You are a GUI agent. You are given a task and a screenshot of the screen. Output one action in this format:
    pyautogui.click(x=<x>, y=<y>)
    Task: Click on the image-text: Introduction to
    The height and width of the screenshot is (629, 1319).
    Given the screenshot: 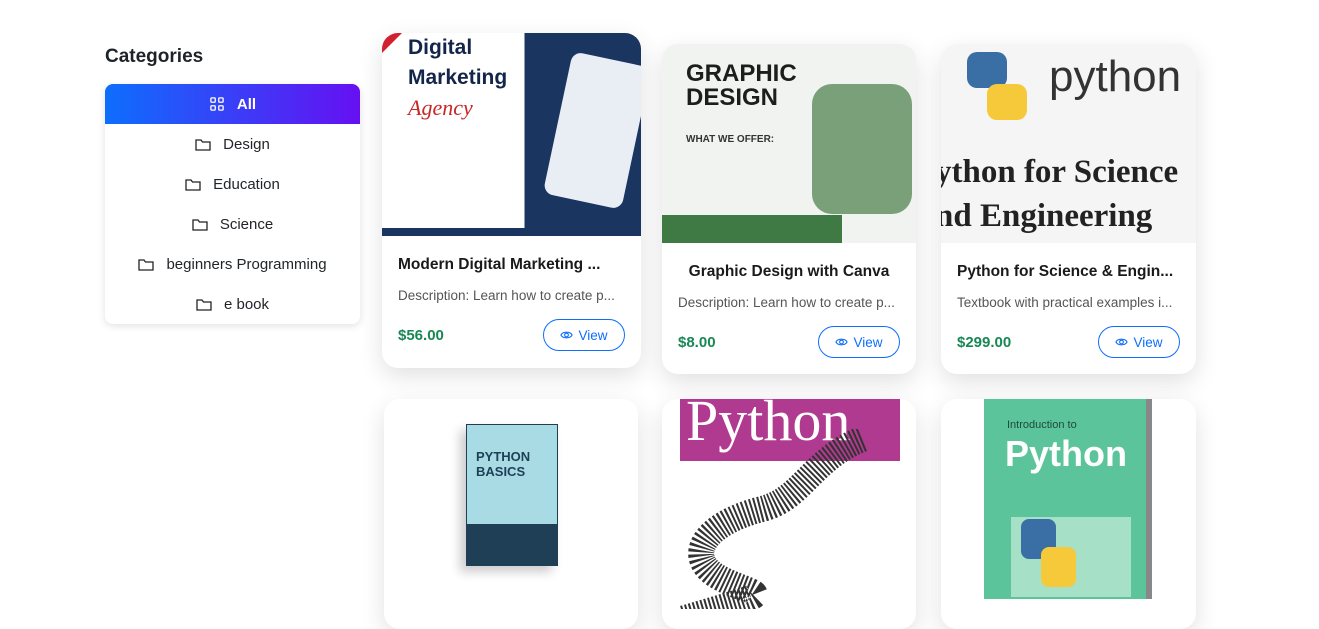 What is the action you would take?
    pyautogui.click(x=1042, y=425)
    